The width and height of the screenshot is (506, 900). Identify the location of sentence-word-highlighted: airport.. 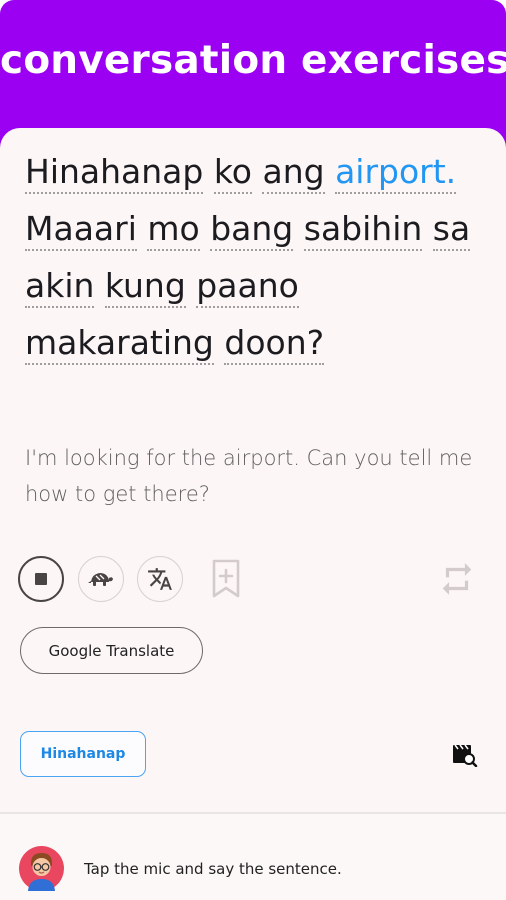
(396, 173).